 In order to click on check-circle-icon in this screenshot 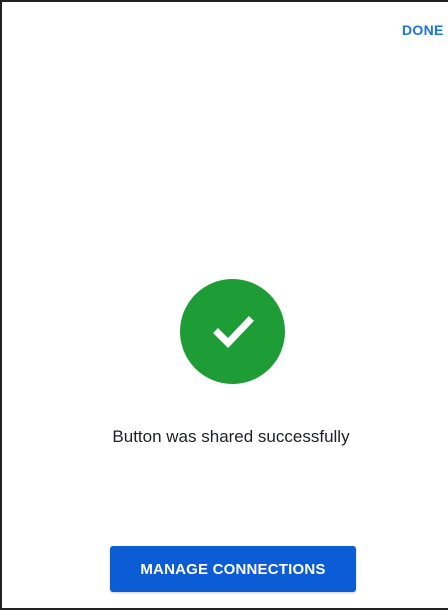, I will do `click(232, 331)`.